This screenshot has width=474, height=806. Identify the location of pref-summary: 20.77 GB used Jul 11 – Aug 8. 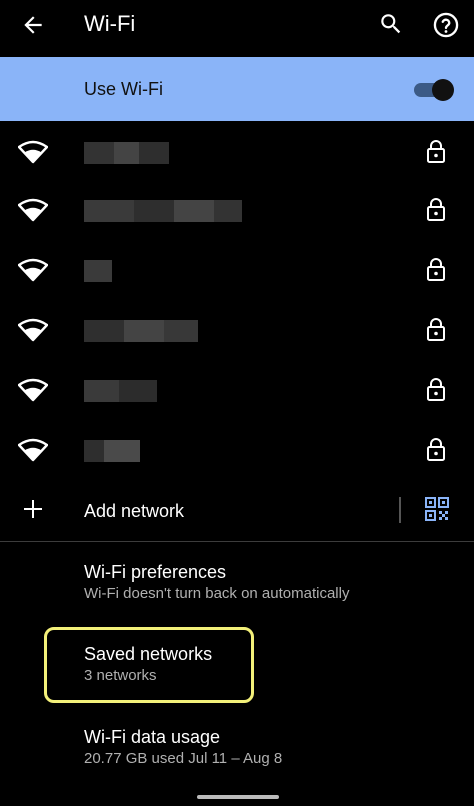
(183, 758).